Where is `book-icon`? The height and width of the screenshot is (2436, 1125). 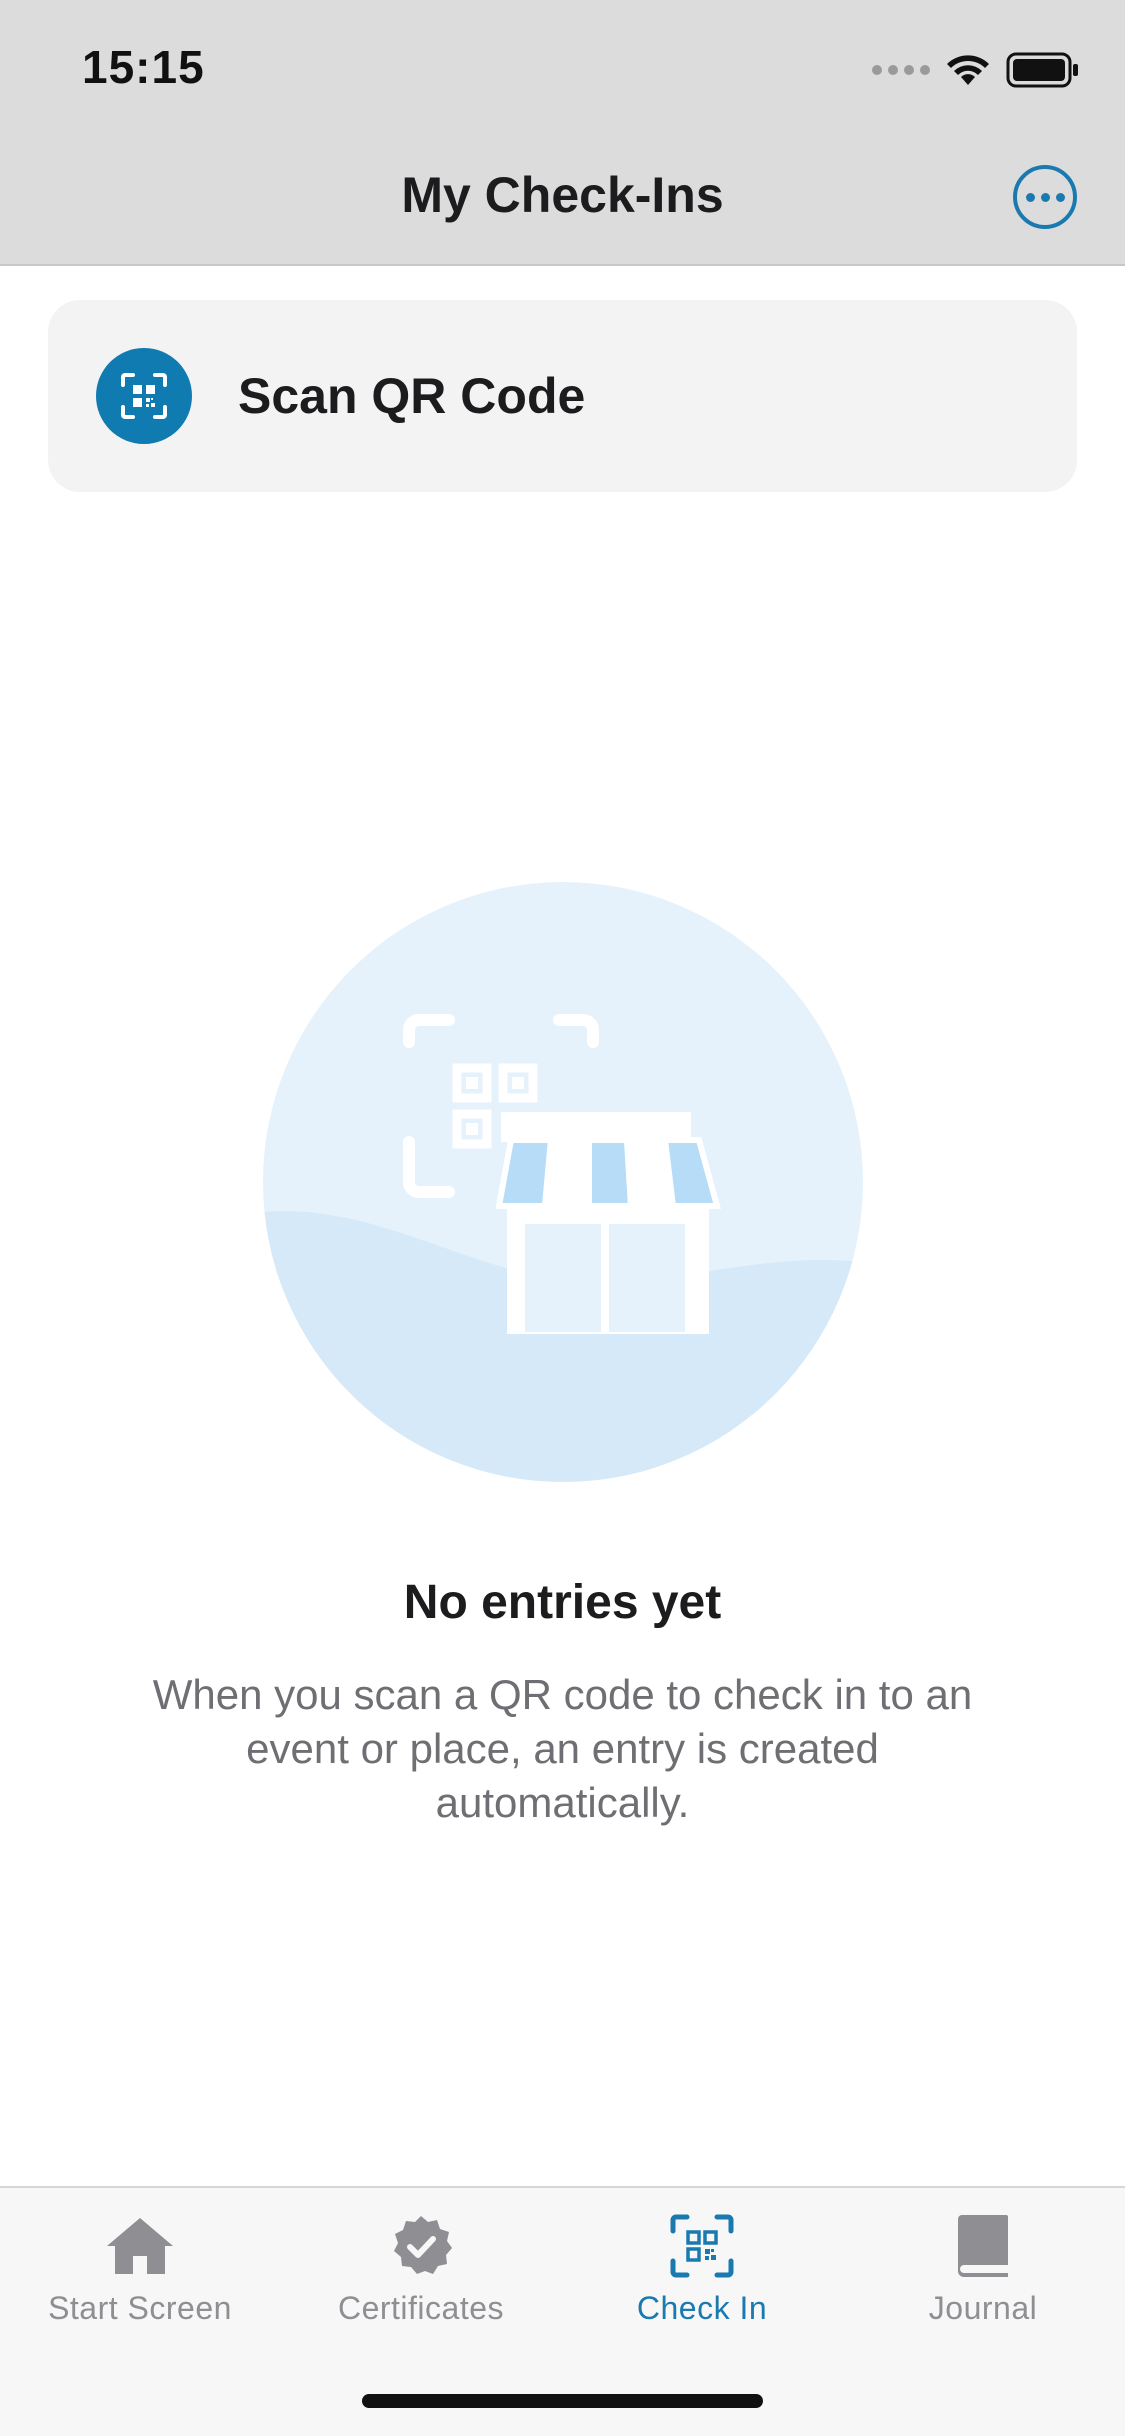 book-icon is located at coordinates (983, 2246).